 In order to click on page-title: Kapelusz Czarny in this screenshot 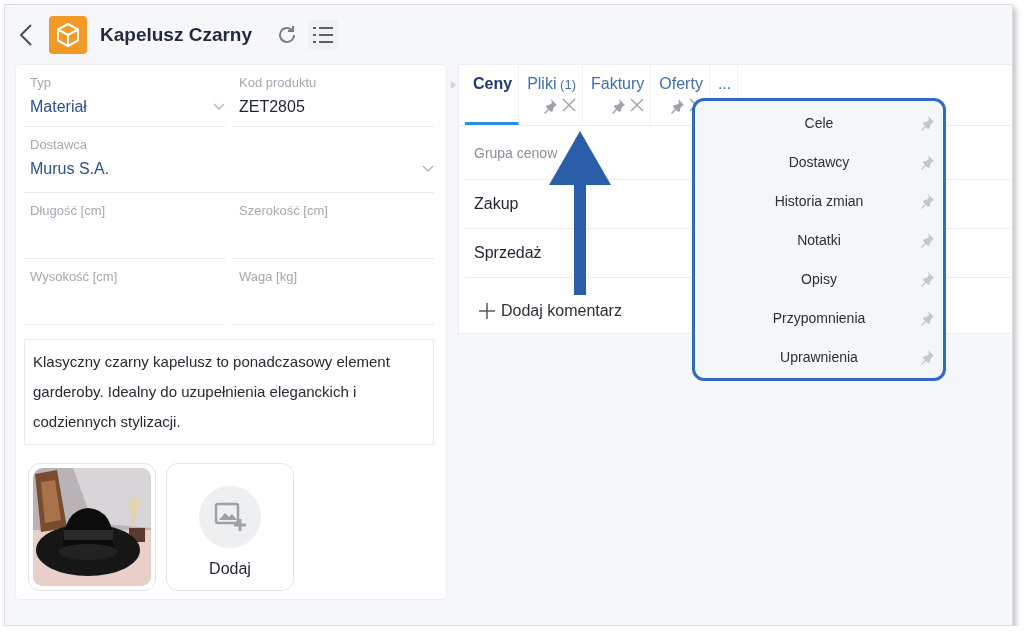, I will do `click(176, 34)`.